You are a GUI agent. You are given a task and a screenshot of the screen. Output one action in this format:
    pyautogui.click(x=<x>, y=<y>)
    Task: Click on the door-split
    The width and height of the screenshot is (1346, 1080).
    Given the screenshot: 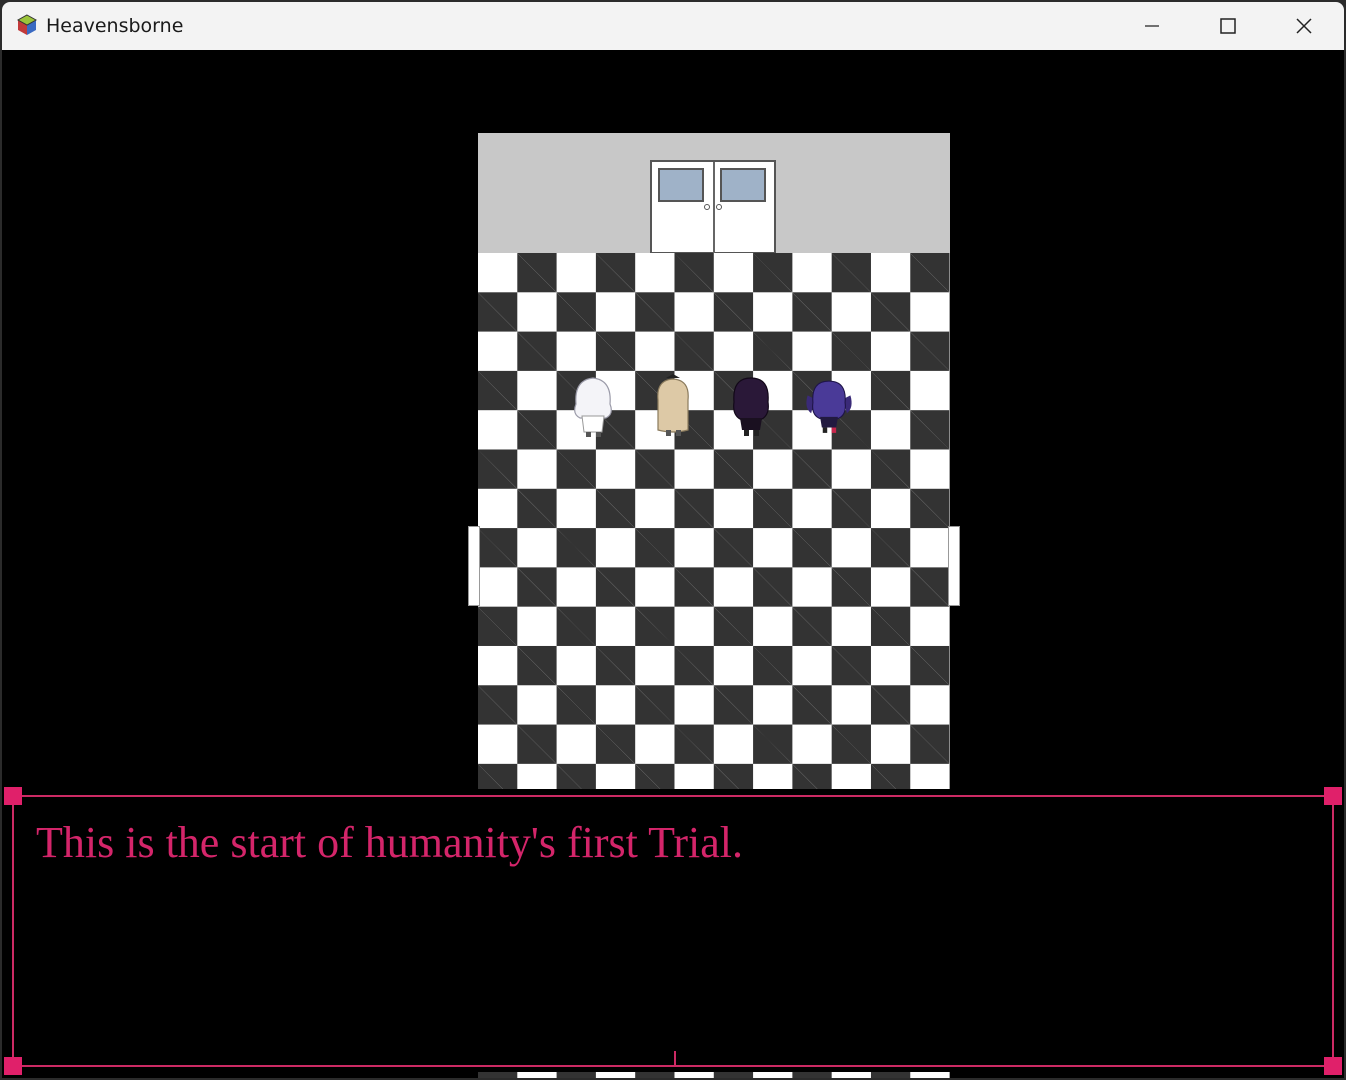 What is the action you would take?
    pyautogui.click(x=714, y=208)
    